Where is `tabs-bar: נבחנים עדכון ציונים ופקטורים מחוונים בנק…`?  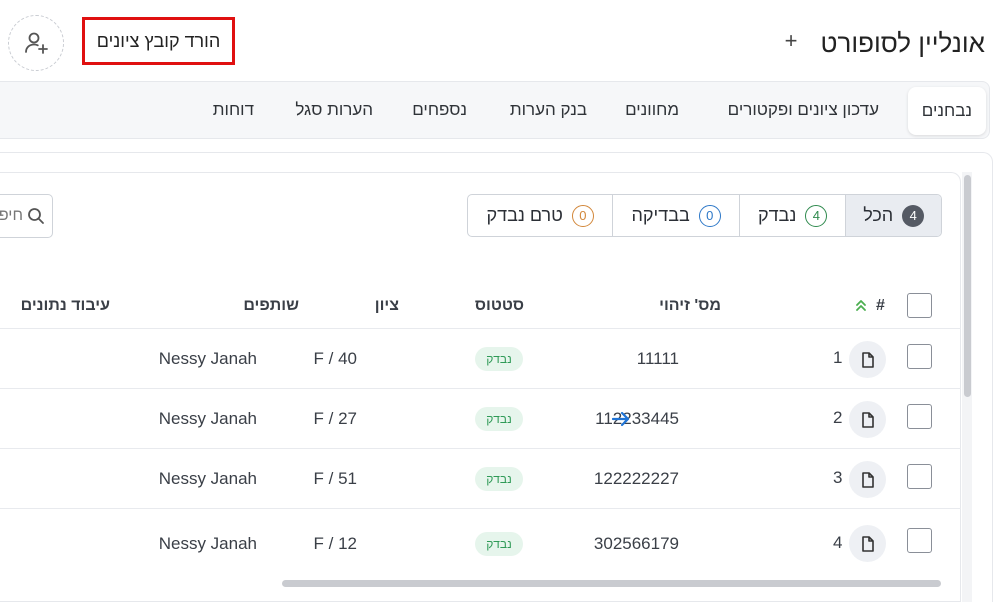 tabs-bar: נבחנים עדכון ציונים ופקטורים מחוונים בנק… is located at coordinates (495, 110).